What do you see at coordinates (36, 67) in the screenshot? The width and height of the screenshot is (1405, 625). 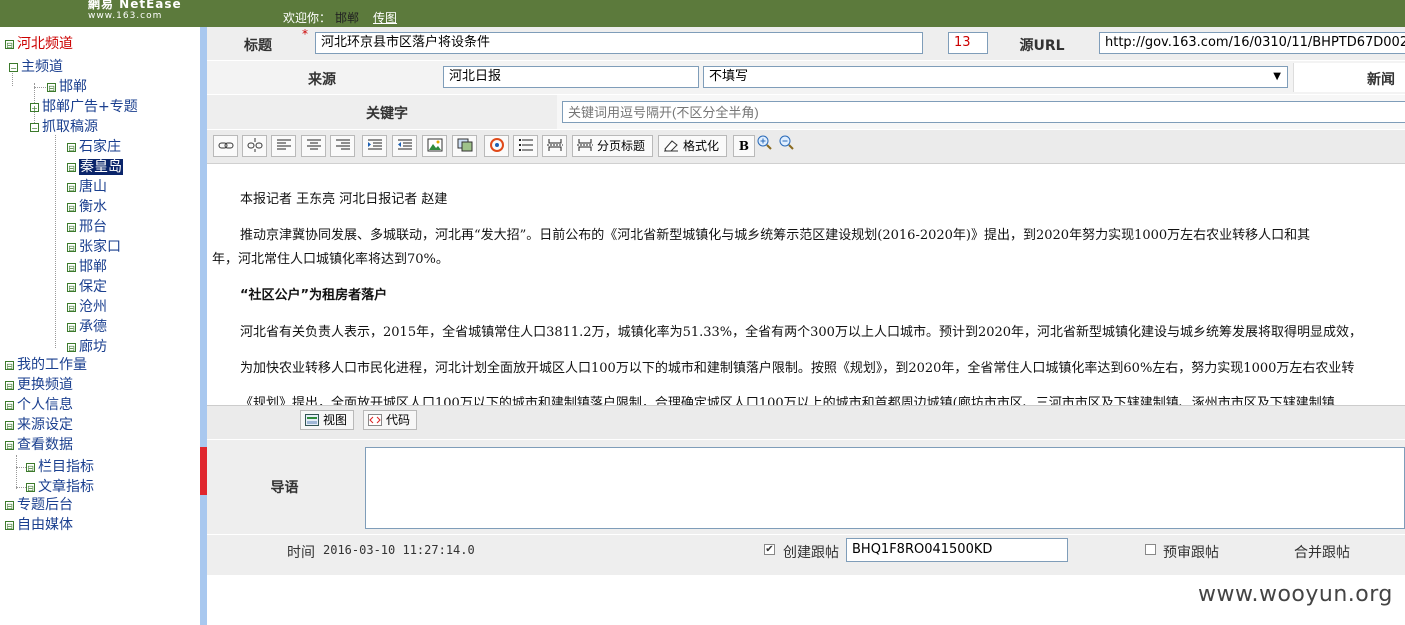 I see `tree-main-channel: − 主频道` at bounding box center [36, 67].